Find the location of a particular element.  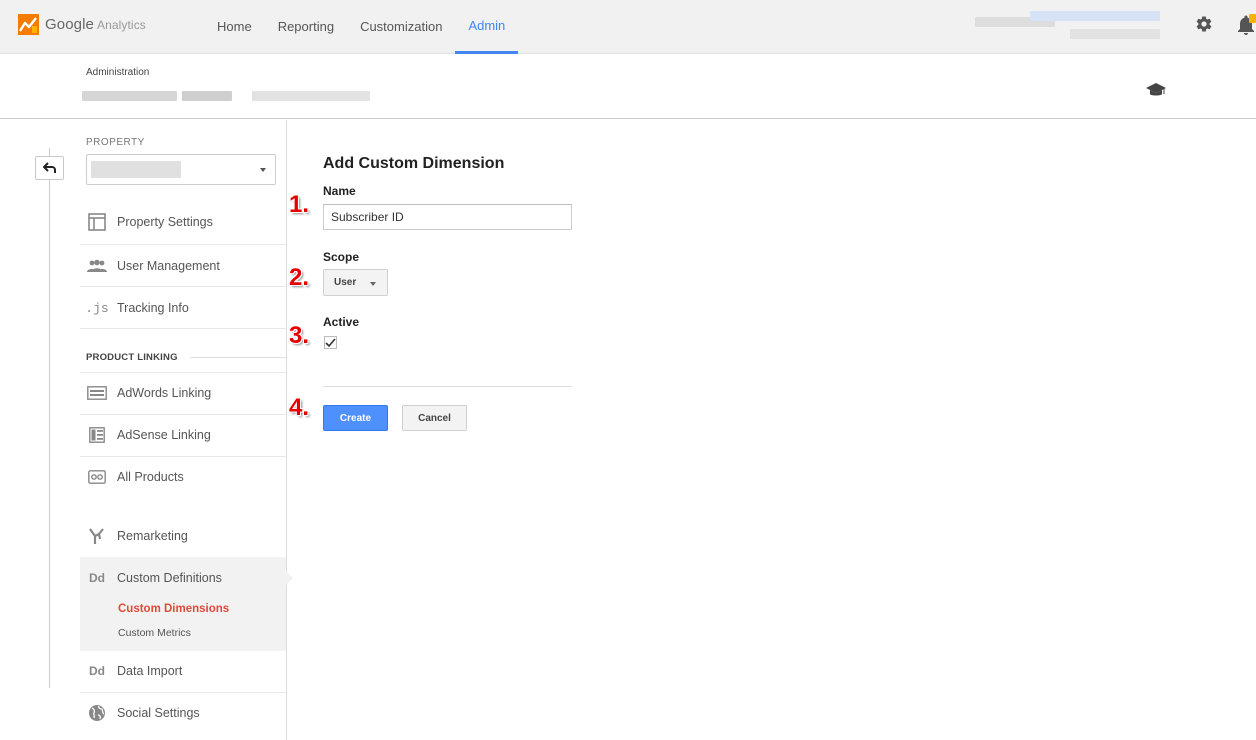

sidebar-subitem-custom-dimensions: Custom Dimensions is located at coordinates (173, 609).